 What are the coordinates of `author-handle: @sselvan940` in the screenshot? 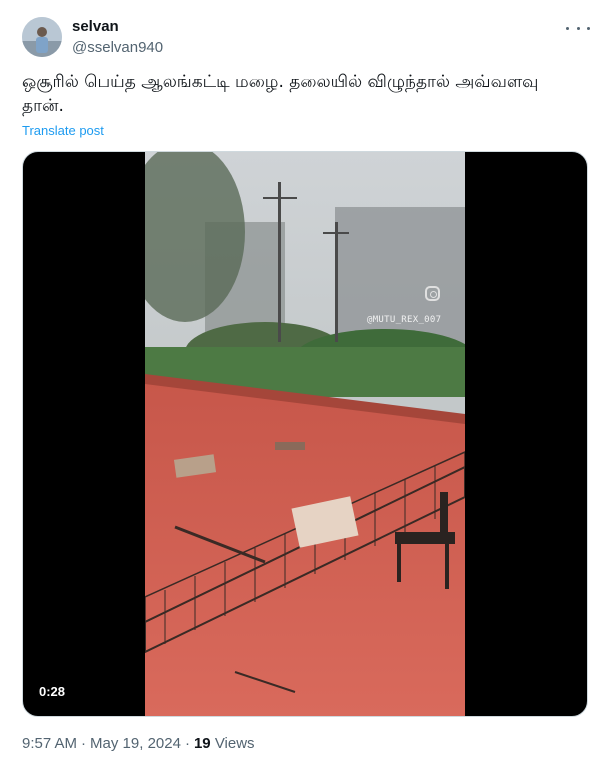 It's located at (117, 47).